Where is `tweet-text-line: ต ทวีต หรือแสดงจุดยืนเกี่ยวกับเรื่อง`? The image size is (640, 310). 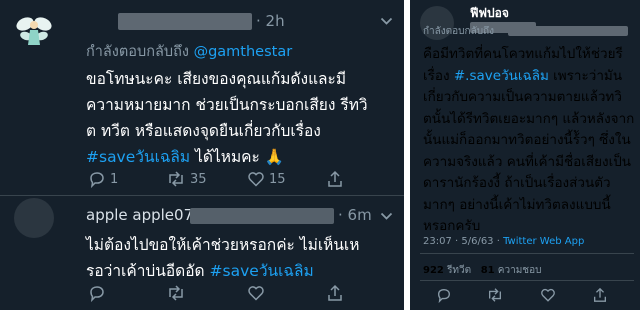 tweet-text-line: ต ทวีต หรือแสดงจุดยืนเกี่ยวกับเรื่อง is located at coordinates (203, 131).